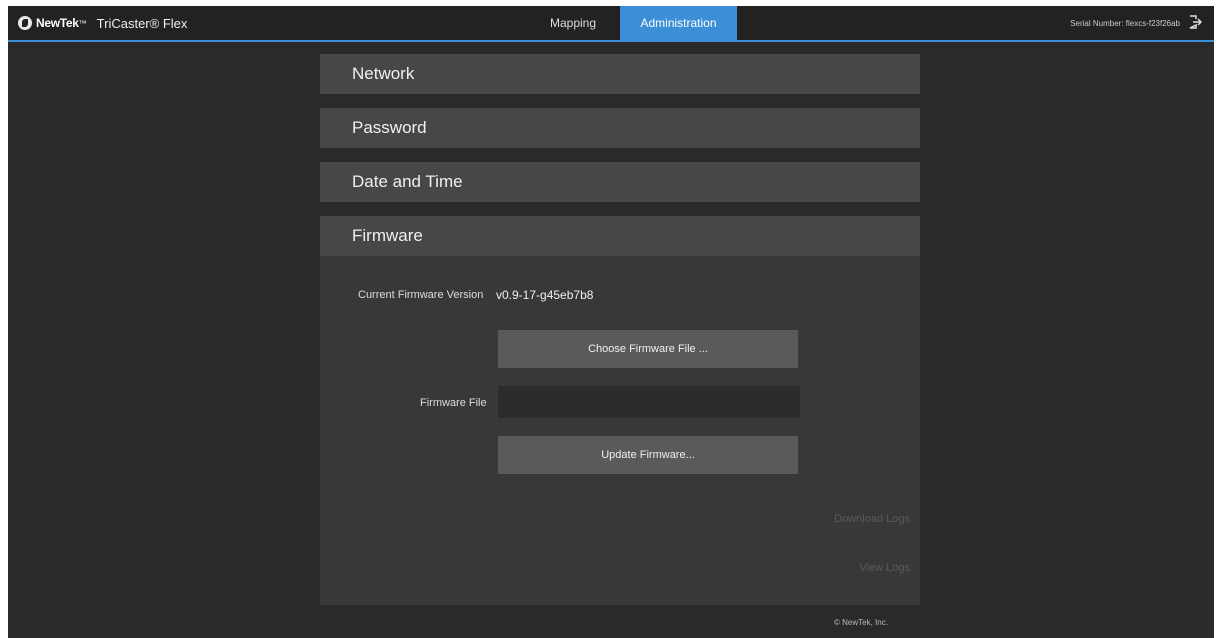 The image size is (1222, 638). Describe the element at coordinates (57, 23) in the screenshot. I see `brand-name: NewTek` at that location.